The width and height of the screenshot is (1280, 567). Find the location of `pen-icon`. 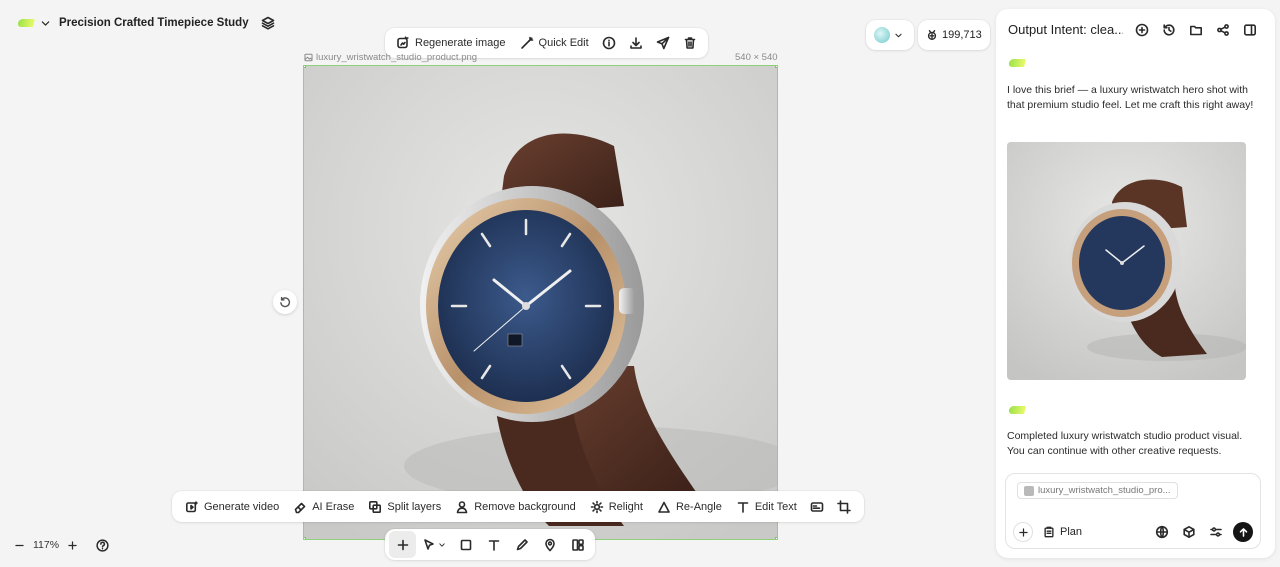

pen-icon is located at coordinates (522, 545).